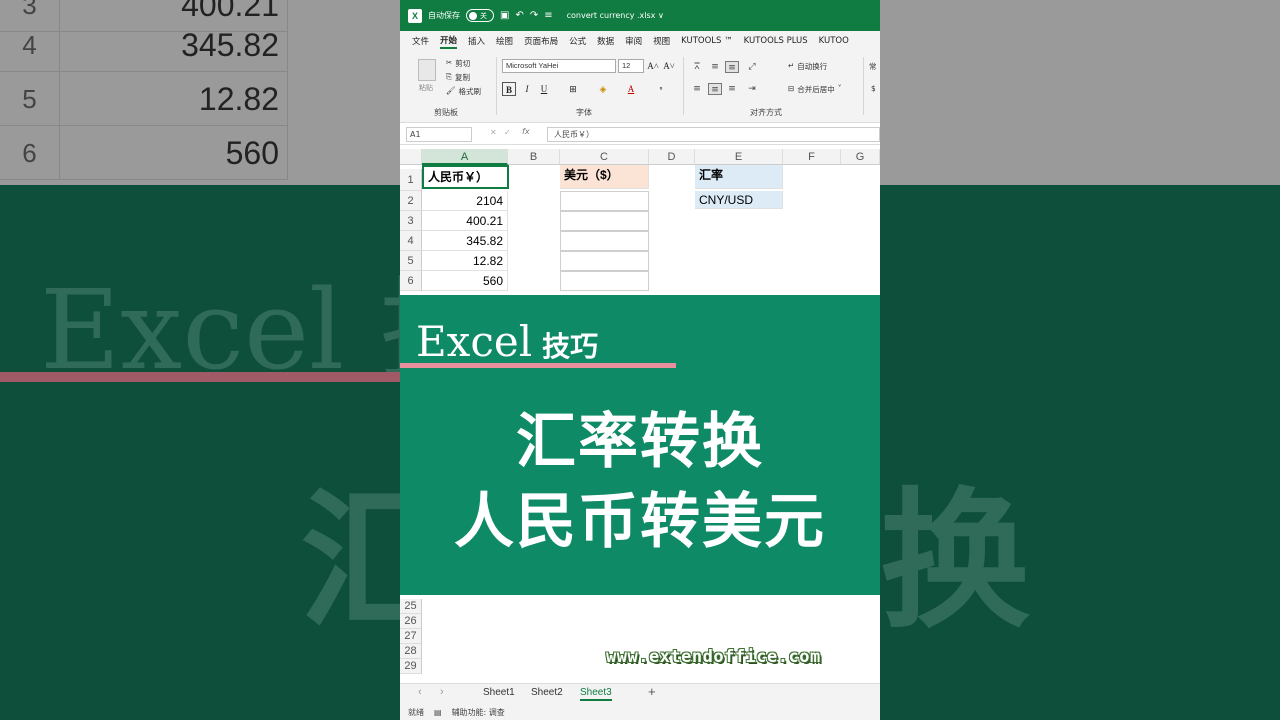 The height and width of the screenshot is (720, 1280). What do you see at coordinates (615, 15) in the screenshot?
I see `file-name: convert currency .xlsx ∨` at bounding box center [615, 15].